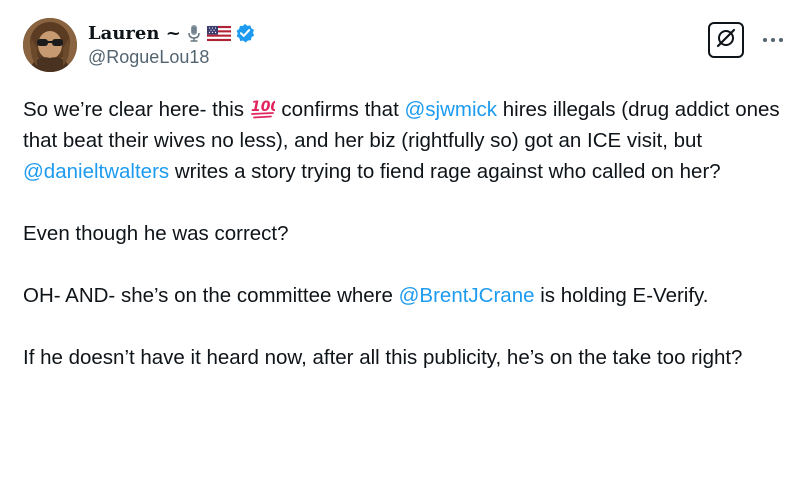 The width and height of the screenshot is (811, 483). Describe the element at coordinates (245, 33) in the screenshot. I see `verified-badge-icon` at that location.